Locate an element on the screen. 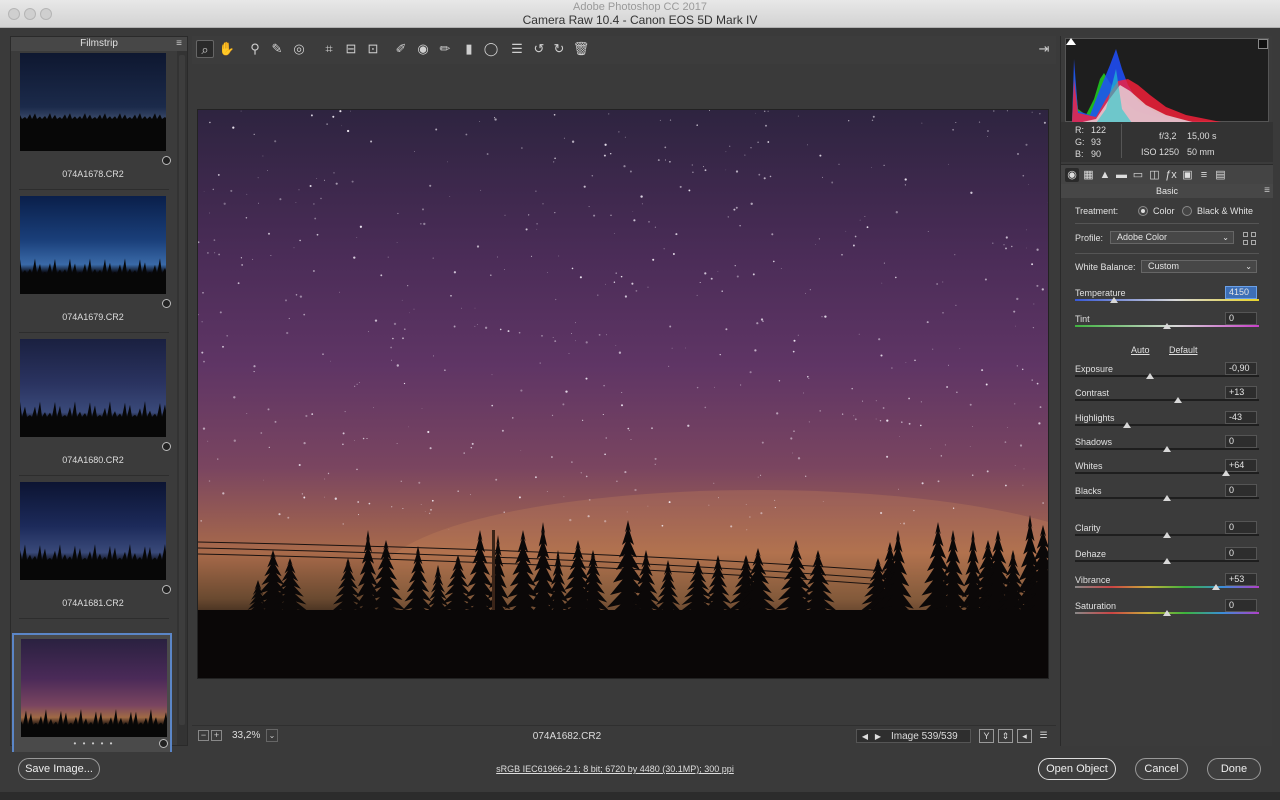 The width and height of the screenshot is (1280, 800). transform-icon: ⊡ is located at coordinates (373, 49).